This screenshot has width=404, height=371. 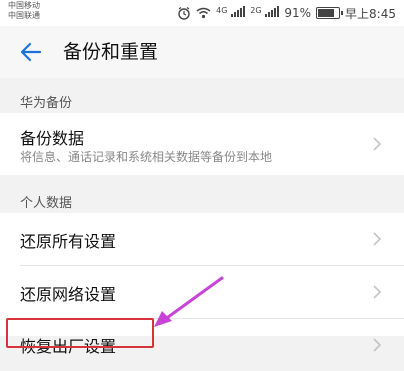 What do you see at coordinates (298, 13) in the screenshot?
I see `battery-percent: 91%` at bounding box center [298, 13].